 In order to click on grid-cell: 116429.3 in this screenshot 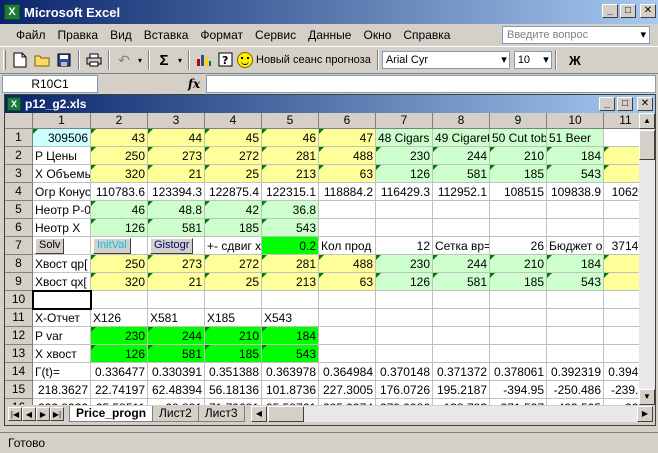, I will do `click(404, 192)`.